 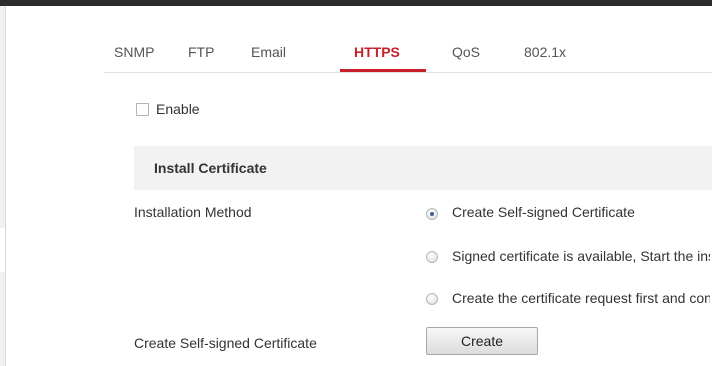 I want to click on radio-signed-available, so click(x=432, y=257).